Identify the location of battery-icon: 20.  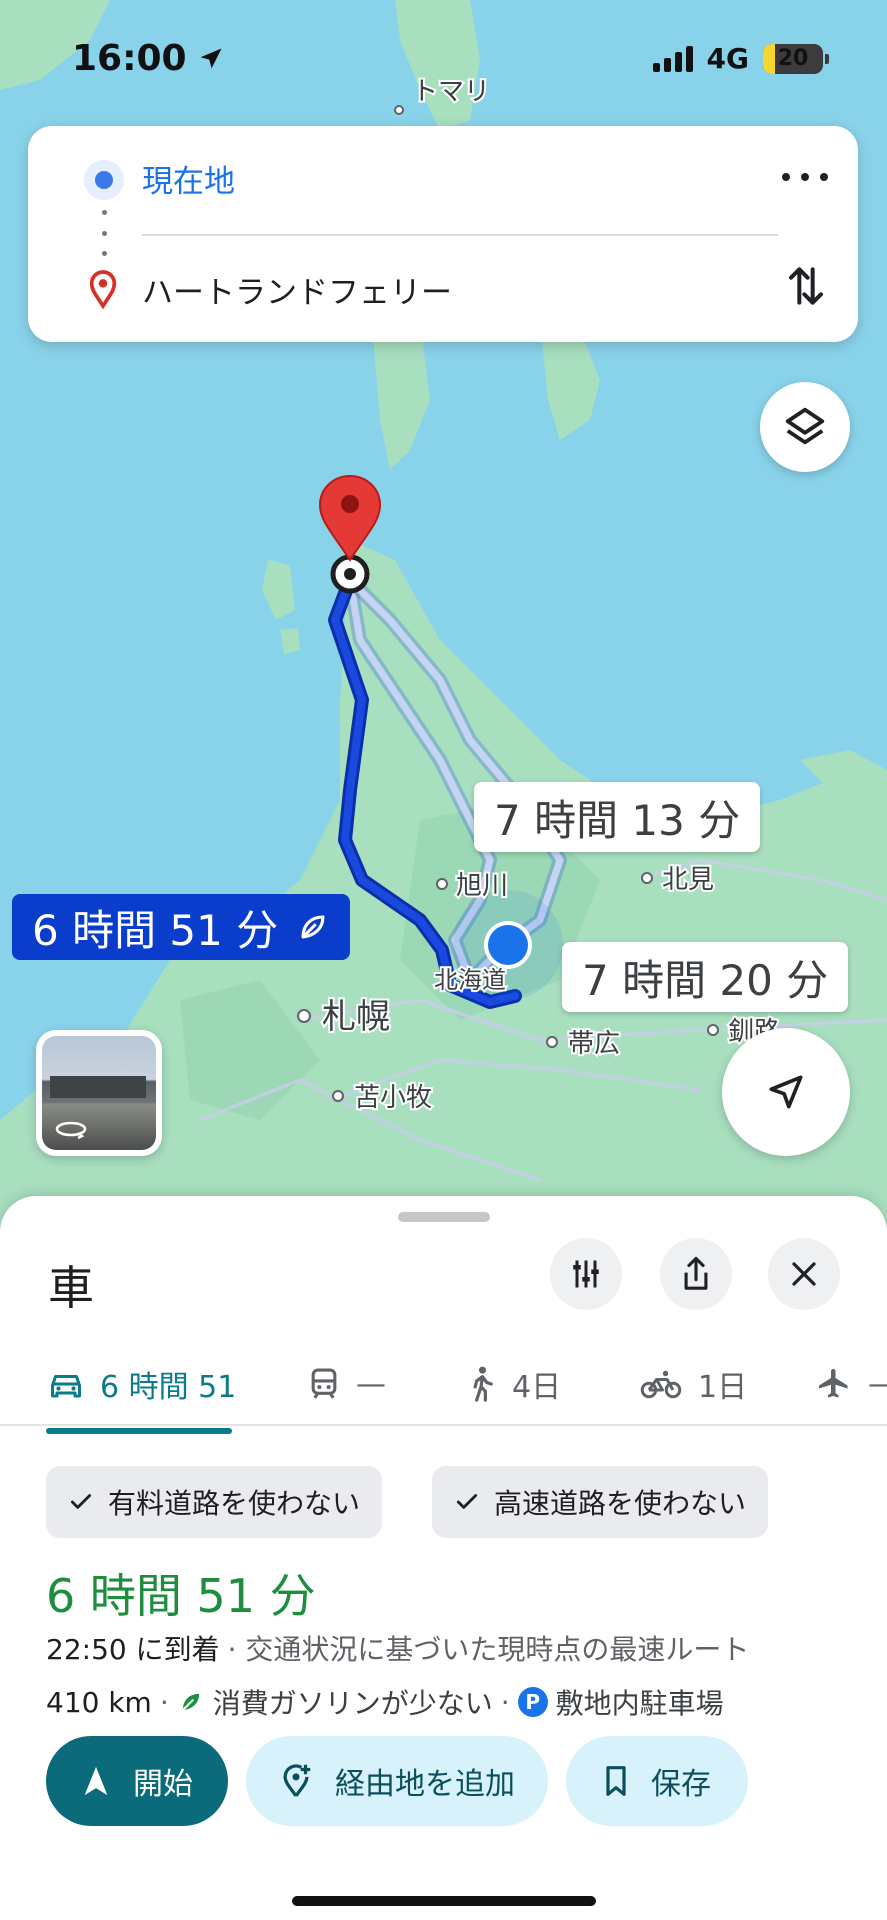
(793, 58).